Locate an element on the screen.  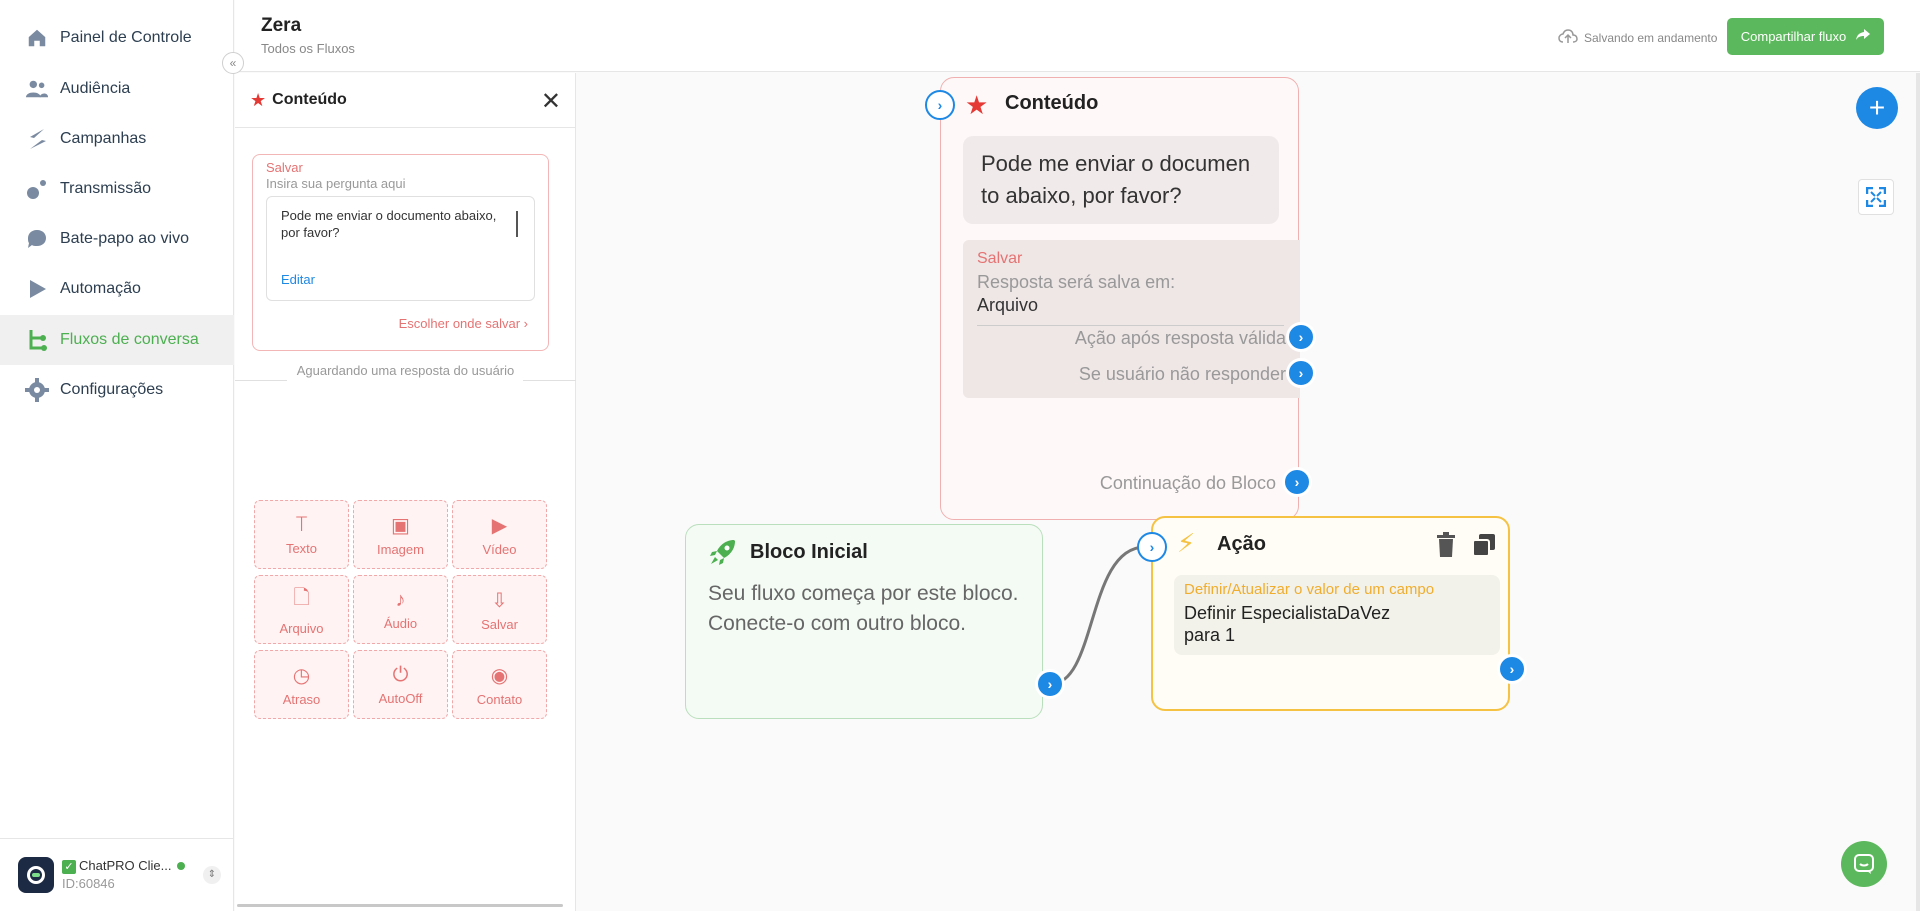
sidebar-item-dashboard: Painel de Controle is located at coordinates (117, 38).